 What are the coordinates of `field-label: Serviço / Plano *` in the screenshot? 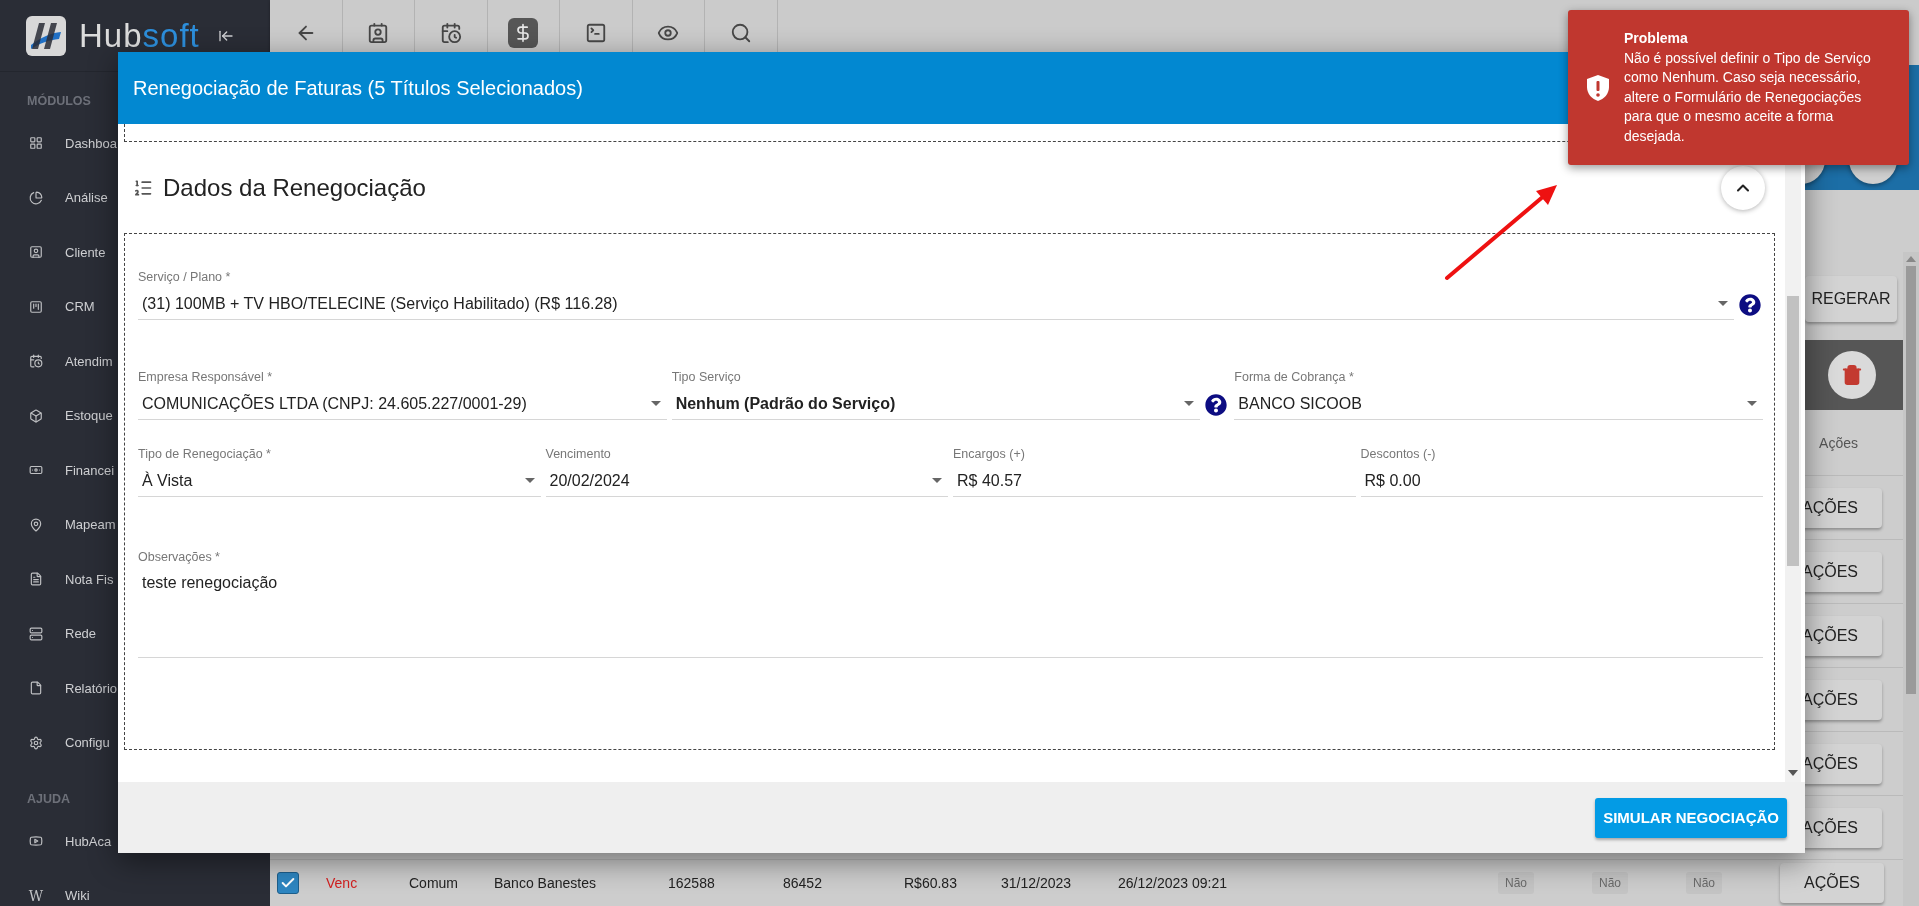 It's located at (185, 277).